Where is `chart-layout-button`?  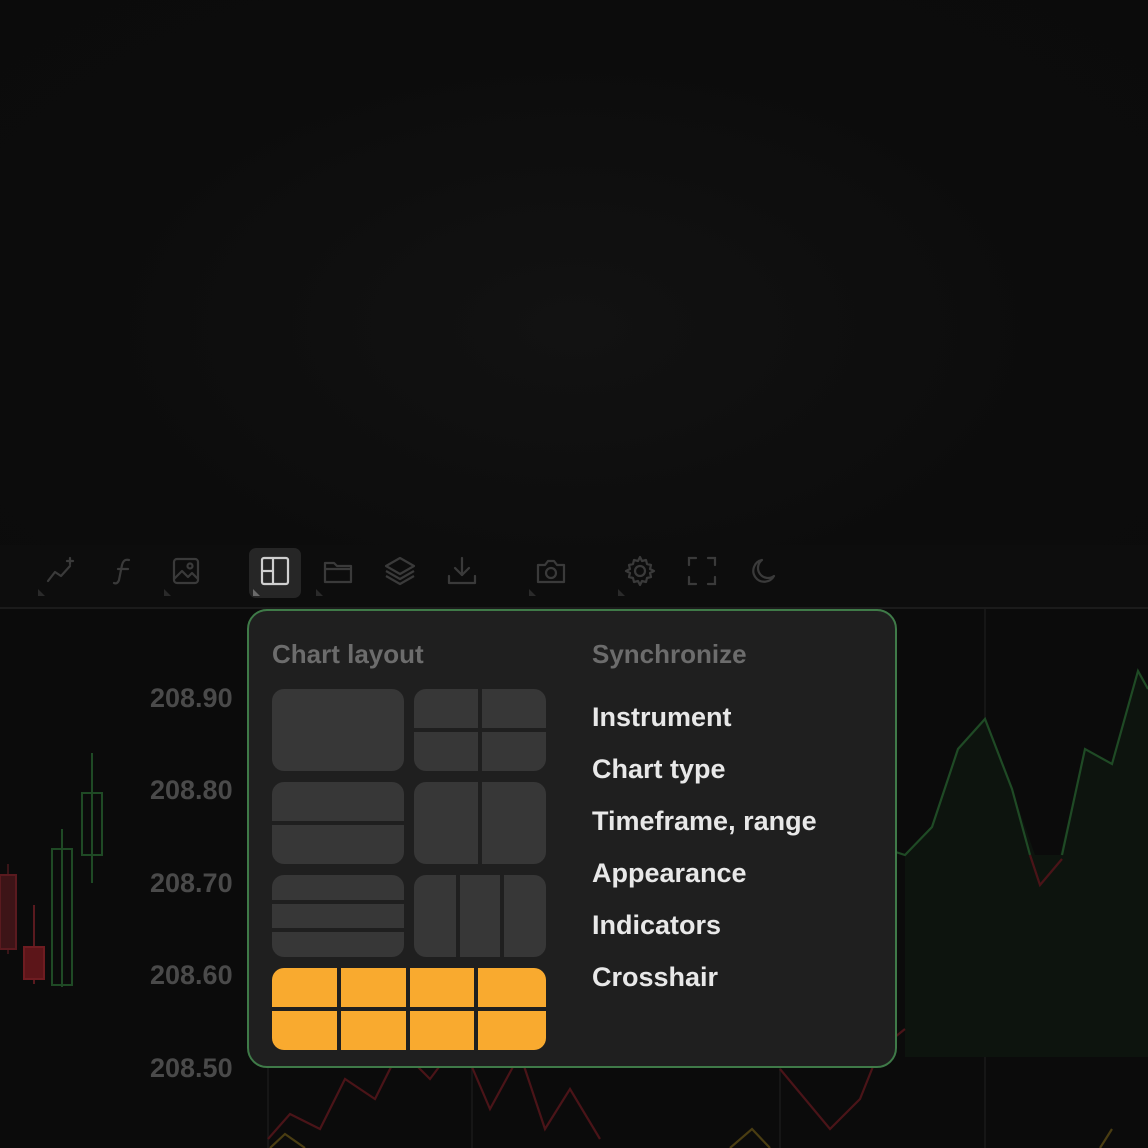 chart-layout-button is located at coordinates (275, 573).